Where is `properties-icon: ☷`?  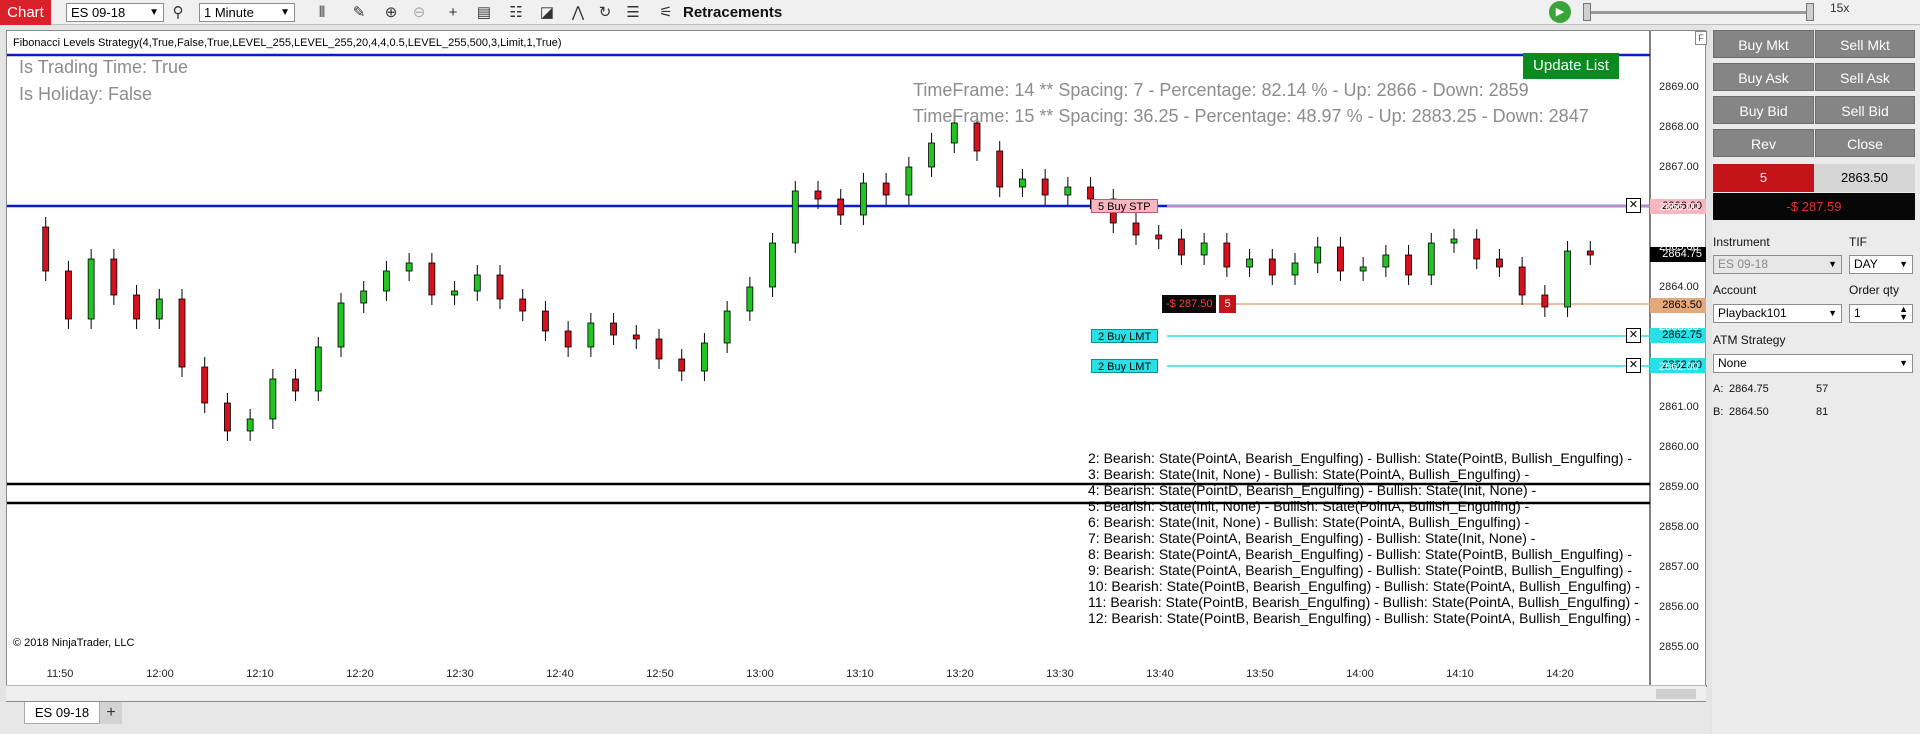
properties-icon: ☷ is located at coordinates (516, 12).